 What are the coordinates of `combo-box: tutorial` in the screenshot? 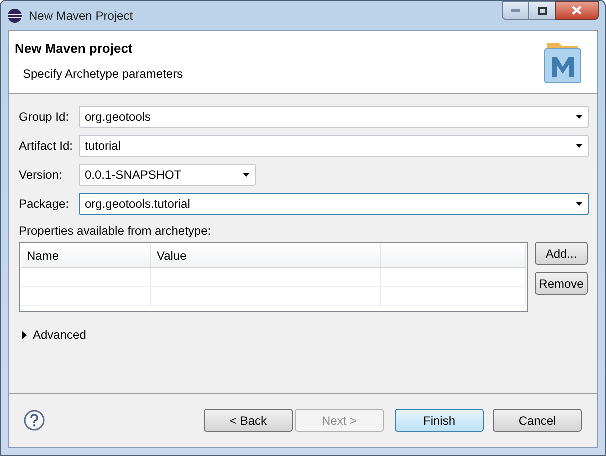 It's located at (334, 146).